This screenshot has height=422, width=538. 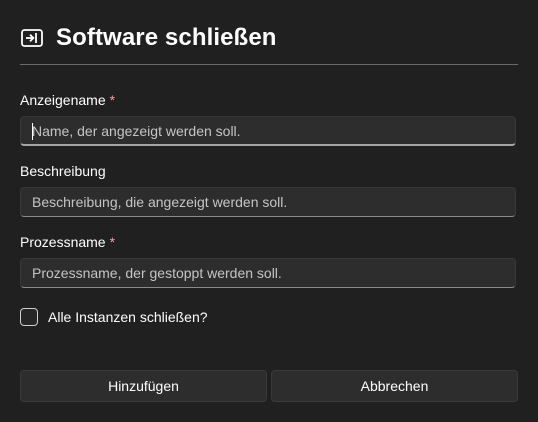 I want to click on process-name-label-text: Prozessname, so click(x=63, y=242).